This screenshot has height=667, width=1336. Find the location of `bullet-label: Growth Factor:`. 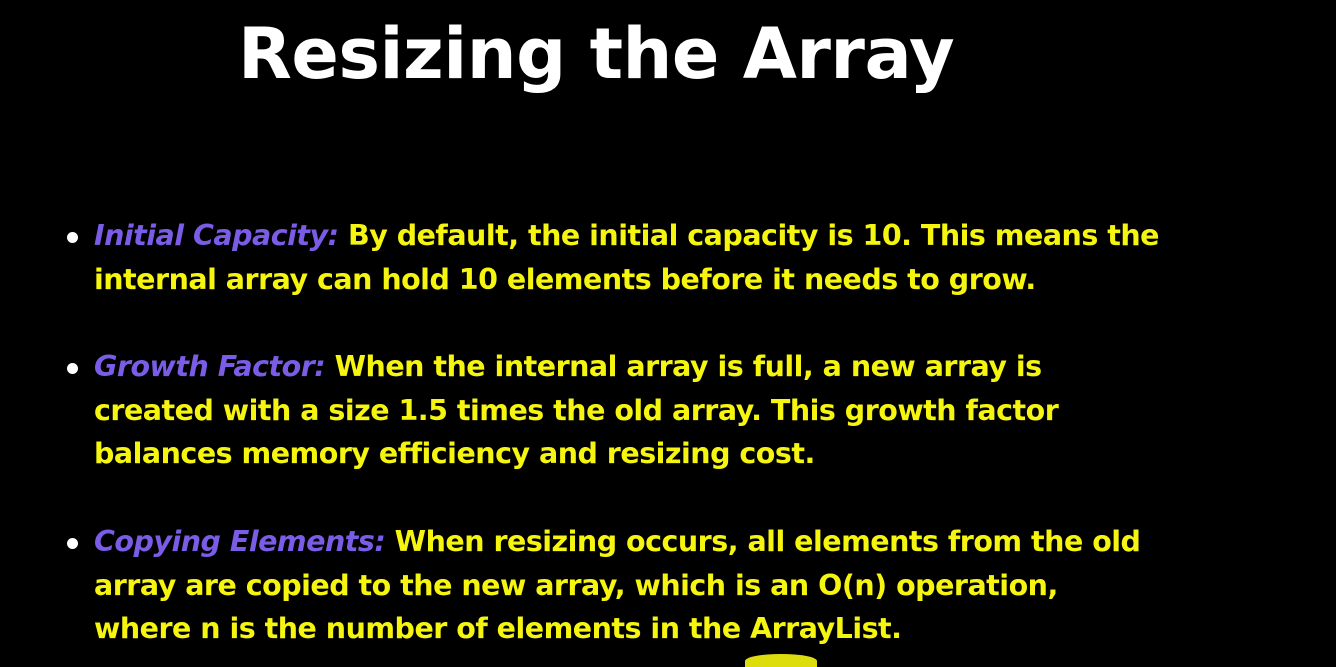

bullet-label: Growth Factor: is located at coordinates (210, 366).